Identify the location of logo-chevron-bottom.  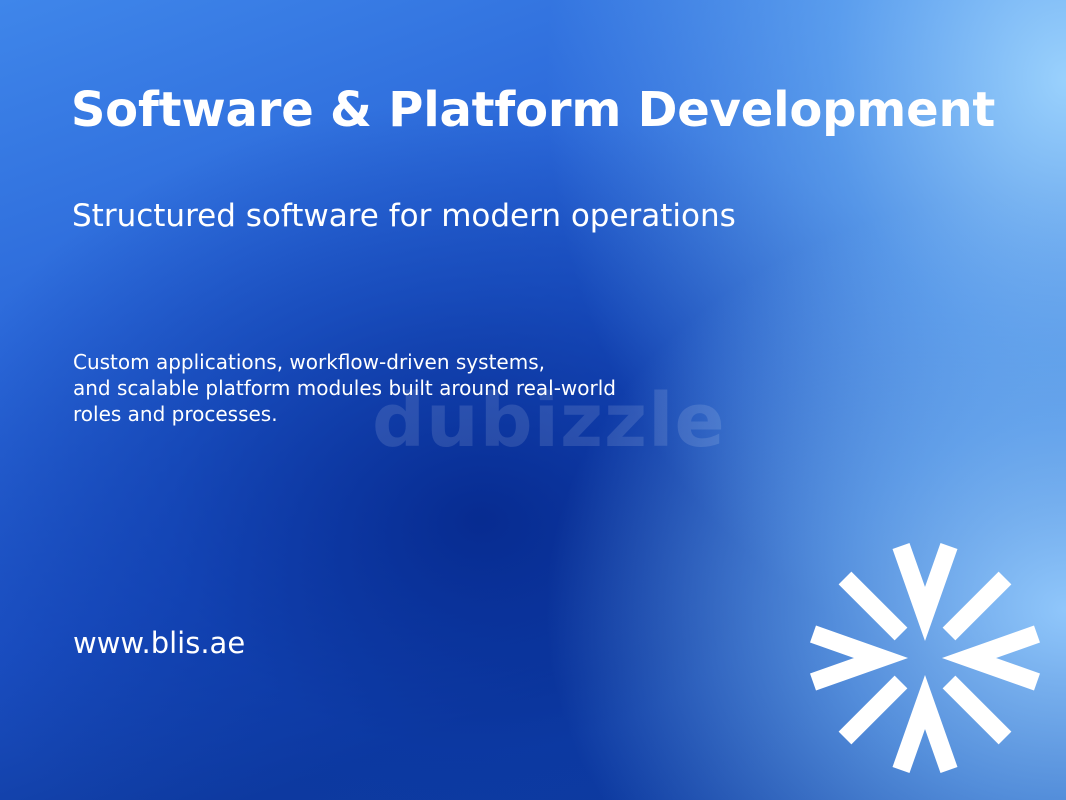
(925, 723).